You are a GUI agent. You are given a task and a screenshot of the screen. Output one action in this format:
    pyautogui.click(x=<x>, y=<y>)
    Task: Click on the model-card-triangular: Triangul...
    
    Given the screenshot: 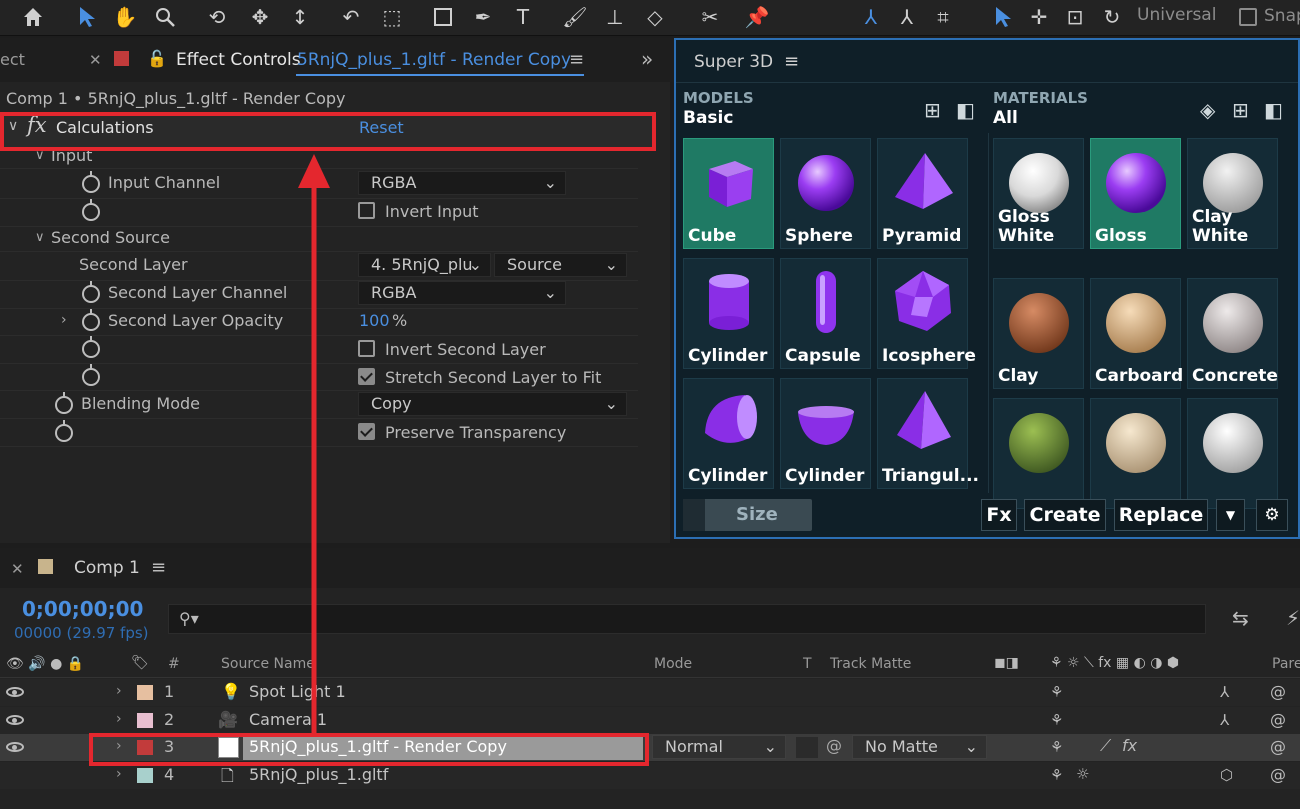 What is the action you would take?
    pyautogui.click(x=928, y=433)
    